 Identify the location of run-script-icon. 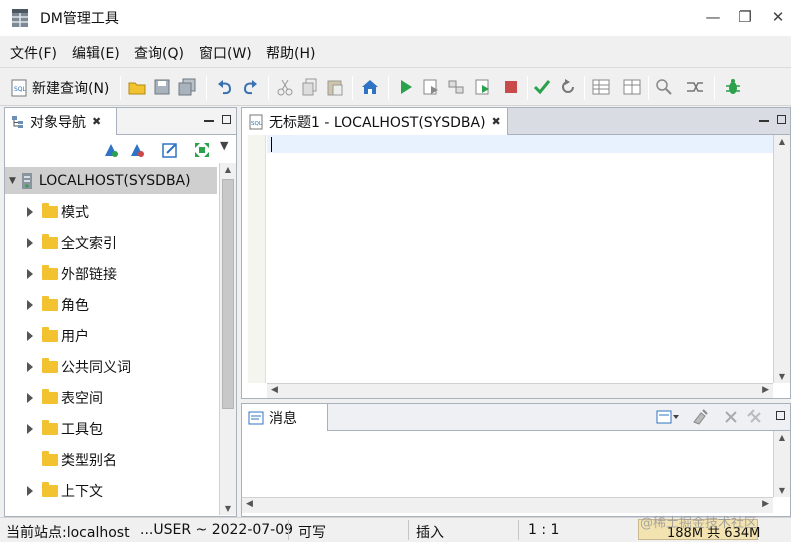
(431, 87).